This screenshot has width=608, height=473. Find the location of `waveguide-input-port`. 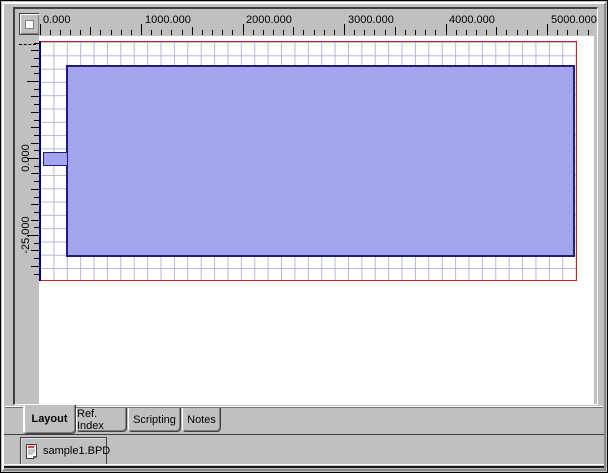

waveguide-input-port is located at coordinates (55, 159).